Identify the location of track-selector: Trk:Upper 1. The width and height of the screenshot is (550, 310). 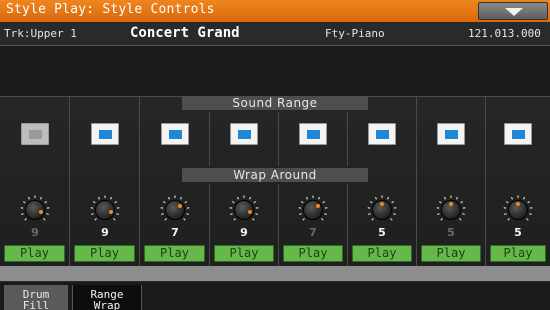
(40, 33).